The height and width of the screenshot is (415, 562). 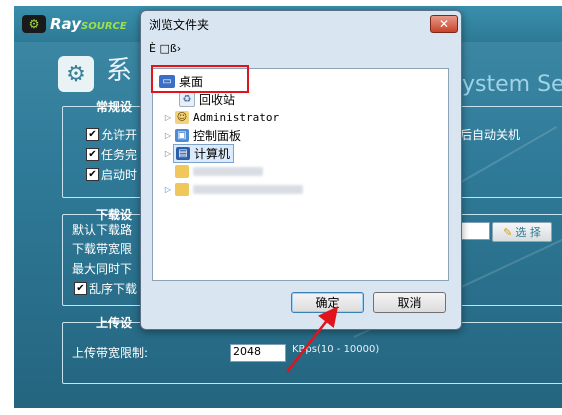 What do you see at coordinates (258, 353) in the screenshot?
I see `upload-bandwidth-input: 2048` at bounding box center [258, 353].